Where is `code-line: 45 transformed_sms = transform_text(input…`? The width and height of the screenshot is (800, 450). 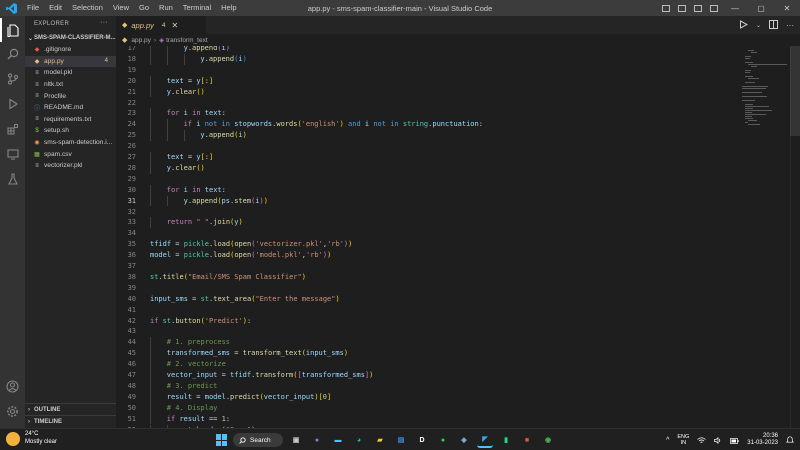 code-line: 45 transformed_sms = transform_text(input… is located at coordinates (426, 354).